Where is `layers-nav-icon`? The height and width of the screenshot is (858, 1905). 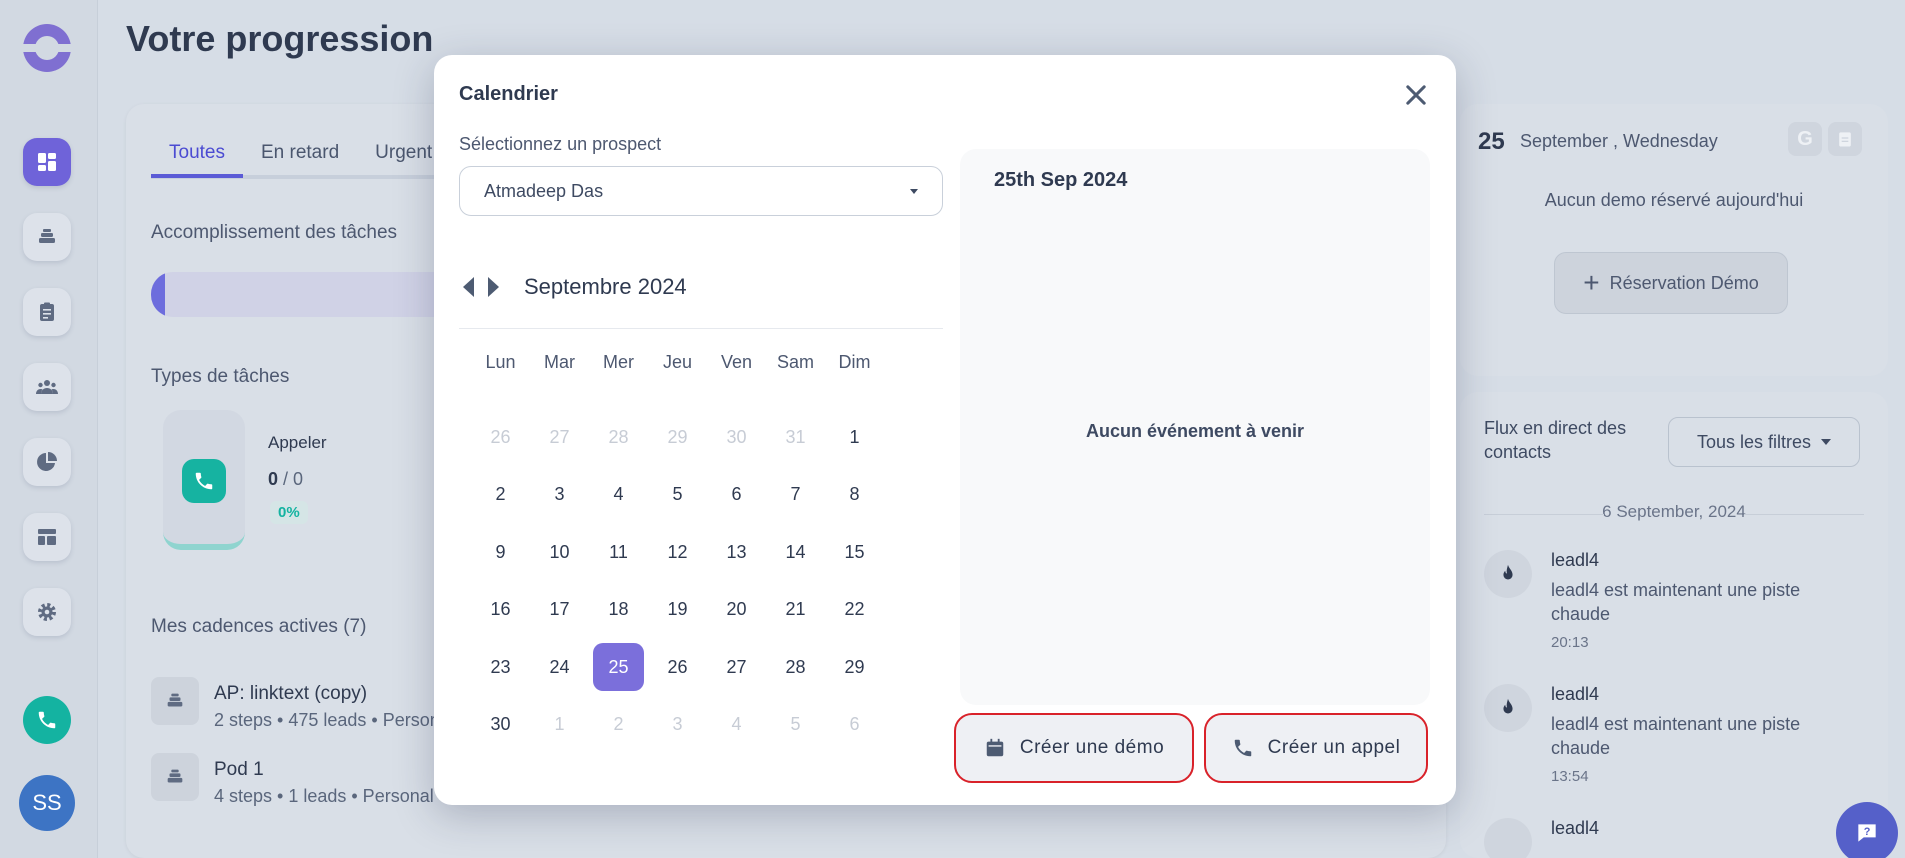
layers-nav-icon is located at coordinates (47, 237).